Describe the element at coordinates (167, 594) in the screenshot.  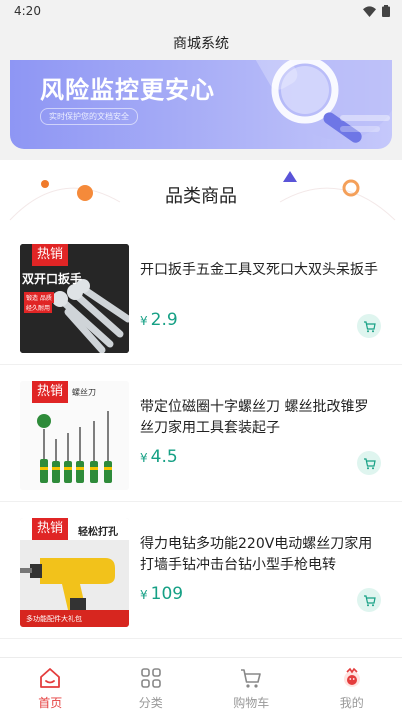
I see `price-value: 109` at that location.